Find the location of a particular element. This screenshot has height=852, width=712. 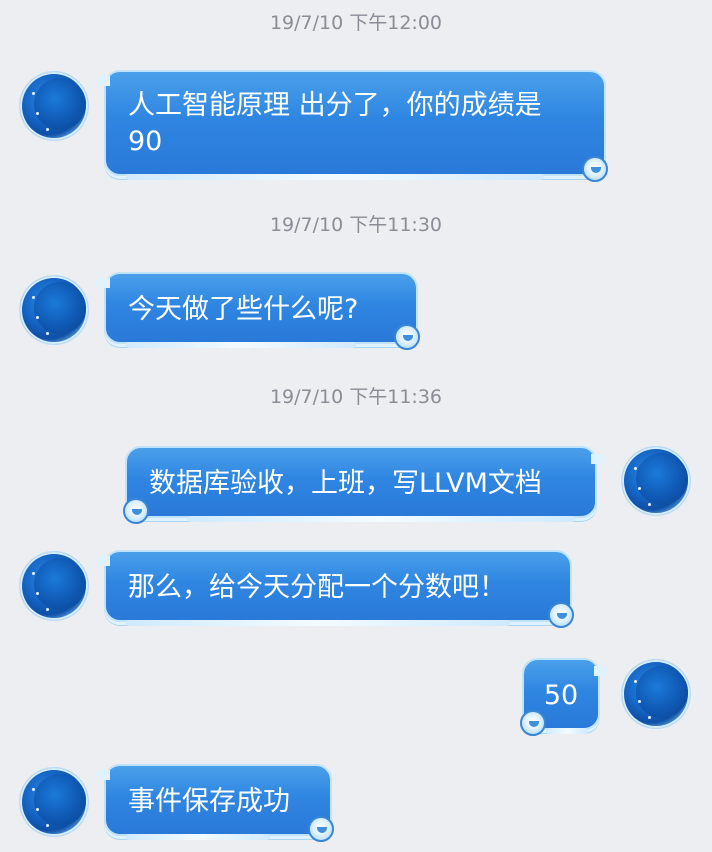

message-bubble-left: 事件保存成功 is located at coordinates (215, 803).